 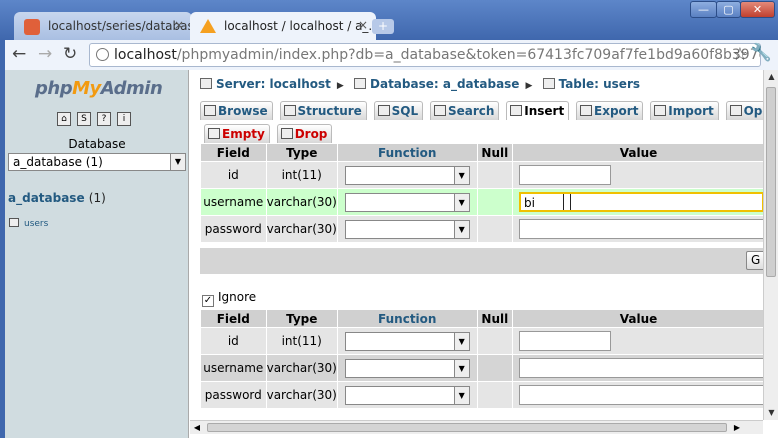 I want to click on phpmyadmin-logo: phpMyAdmin, so click(x=99, y=88).